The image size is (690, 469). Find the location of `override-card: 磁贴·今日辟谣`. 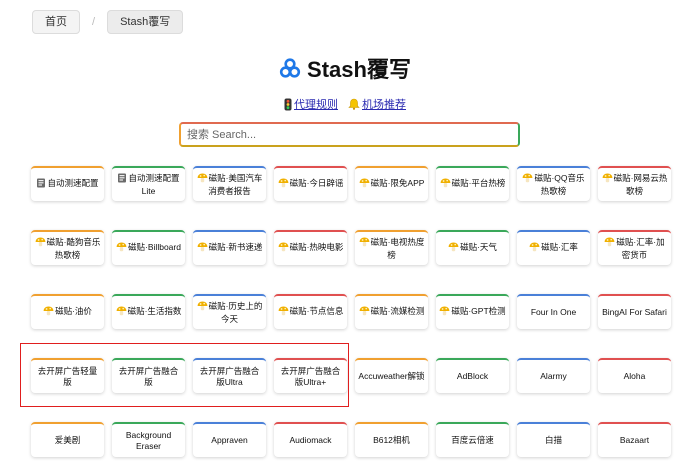

override-card: 磁贴·今日辟谣 is located at coordinates (310, 183).